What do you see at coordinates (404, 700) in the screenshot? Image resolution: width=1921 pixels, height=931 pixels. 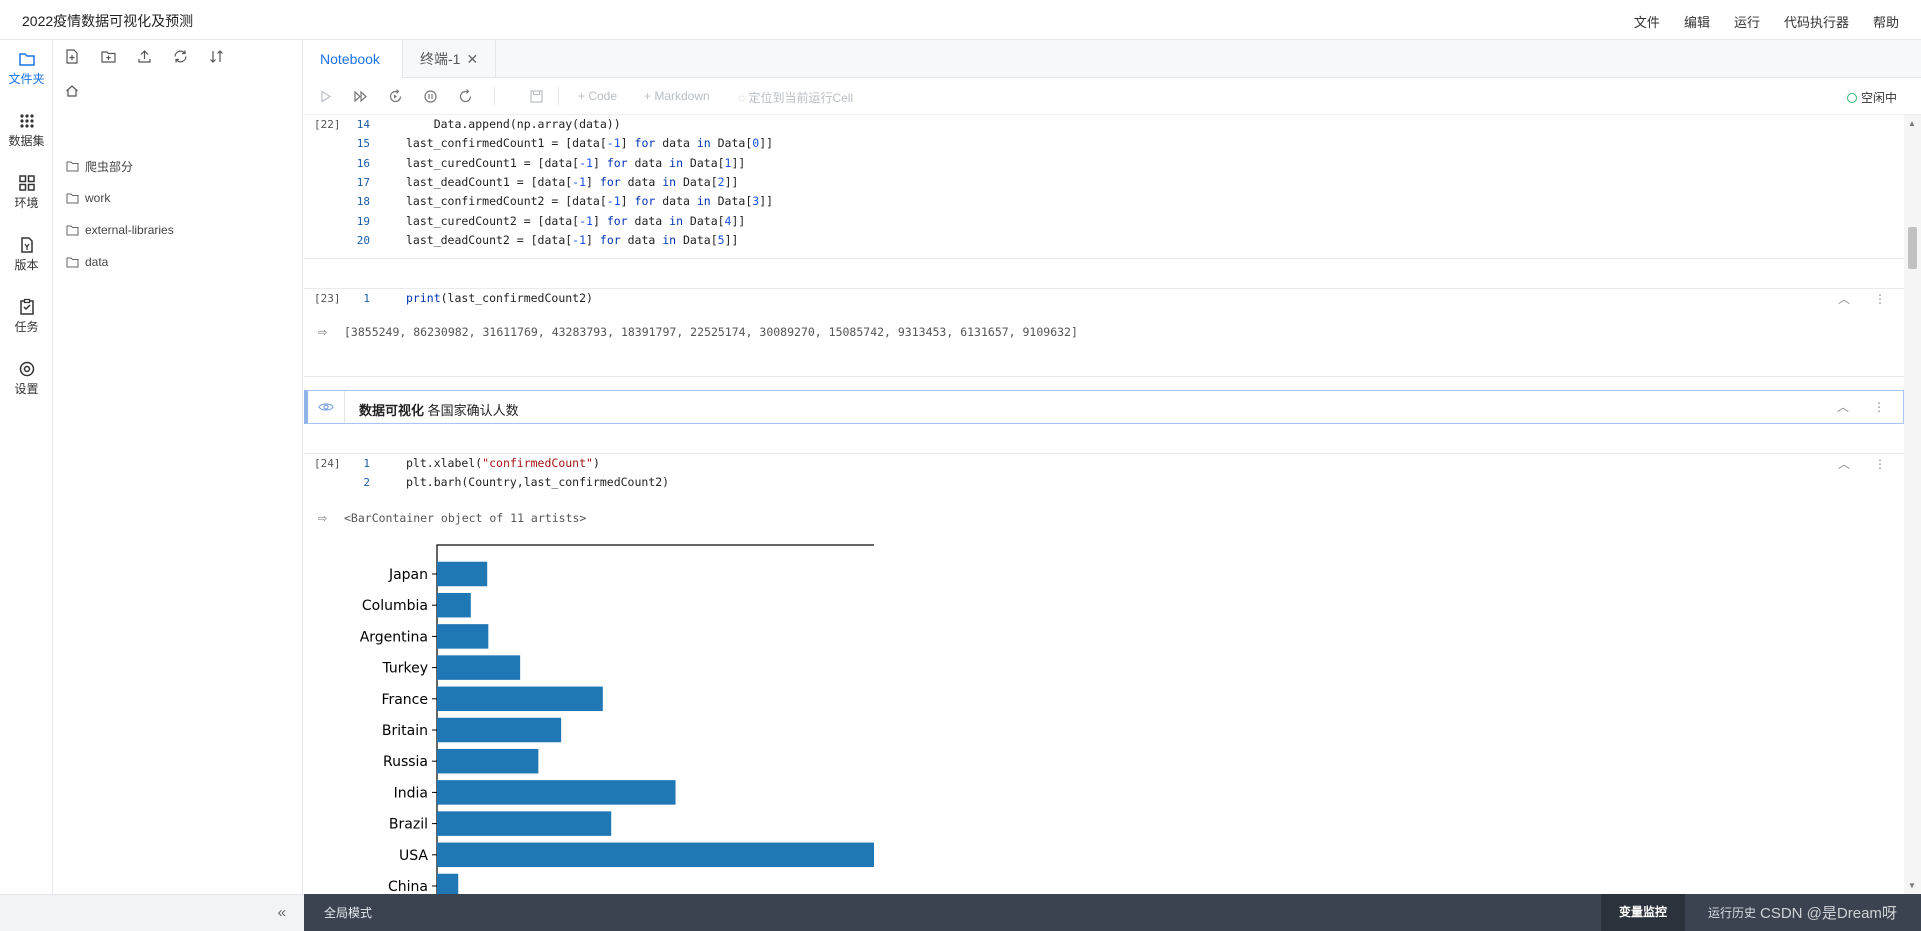 I see `y-tick-label: France` at bounding box center [404, 700].